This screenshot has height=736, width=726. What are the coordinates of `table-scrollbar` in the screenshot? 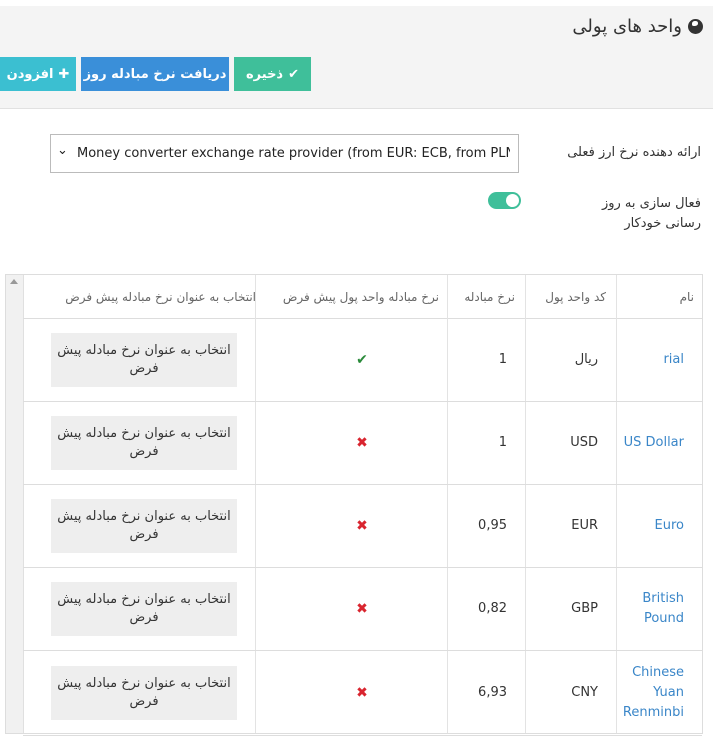 It's located at (15, 504).